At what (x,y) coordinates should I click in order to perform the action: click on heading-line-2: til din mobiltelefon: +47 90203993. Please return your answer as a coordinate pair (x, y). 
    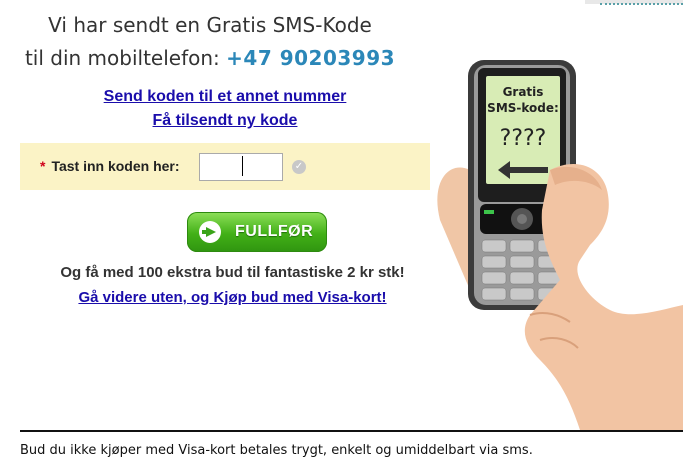
    Looking at the image, I should click on (210, 58).